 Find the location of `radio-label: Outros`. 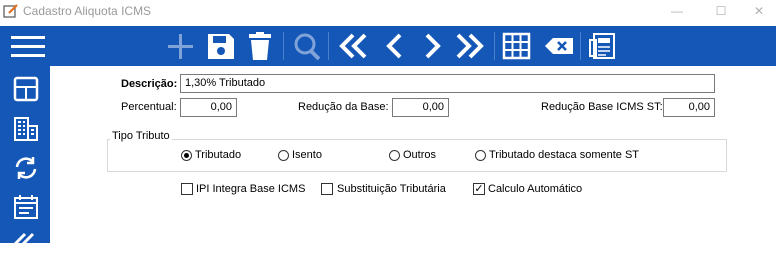

radio-label: Outros is located at coordinates (420, 155).